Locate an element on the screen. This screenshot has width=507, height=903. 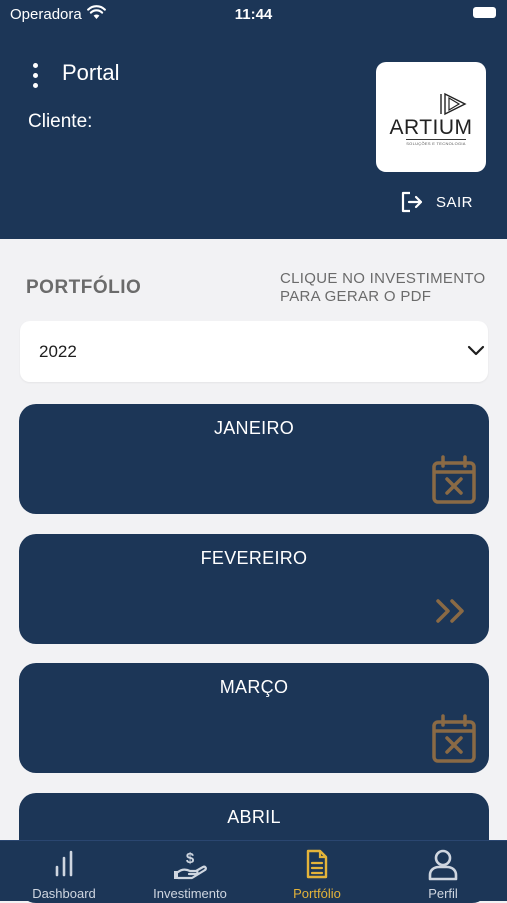
page-title: Portal is located at coordinates (91, 72).